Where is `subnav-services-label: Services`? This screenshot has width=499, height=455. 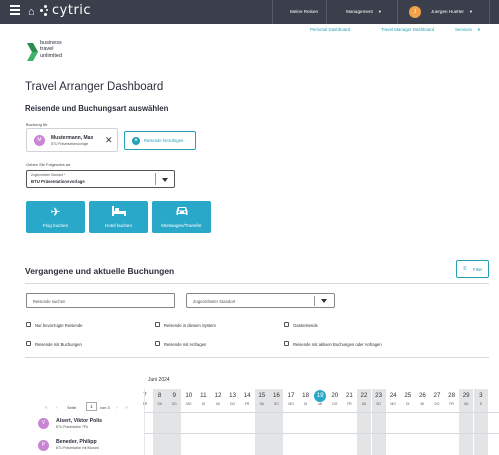
subnav-services-label: Services is located at coordinates (463, 29).